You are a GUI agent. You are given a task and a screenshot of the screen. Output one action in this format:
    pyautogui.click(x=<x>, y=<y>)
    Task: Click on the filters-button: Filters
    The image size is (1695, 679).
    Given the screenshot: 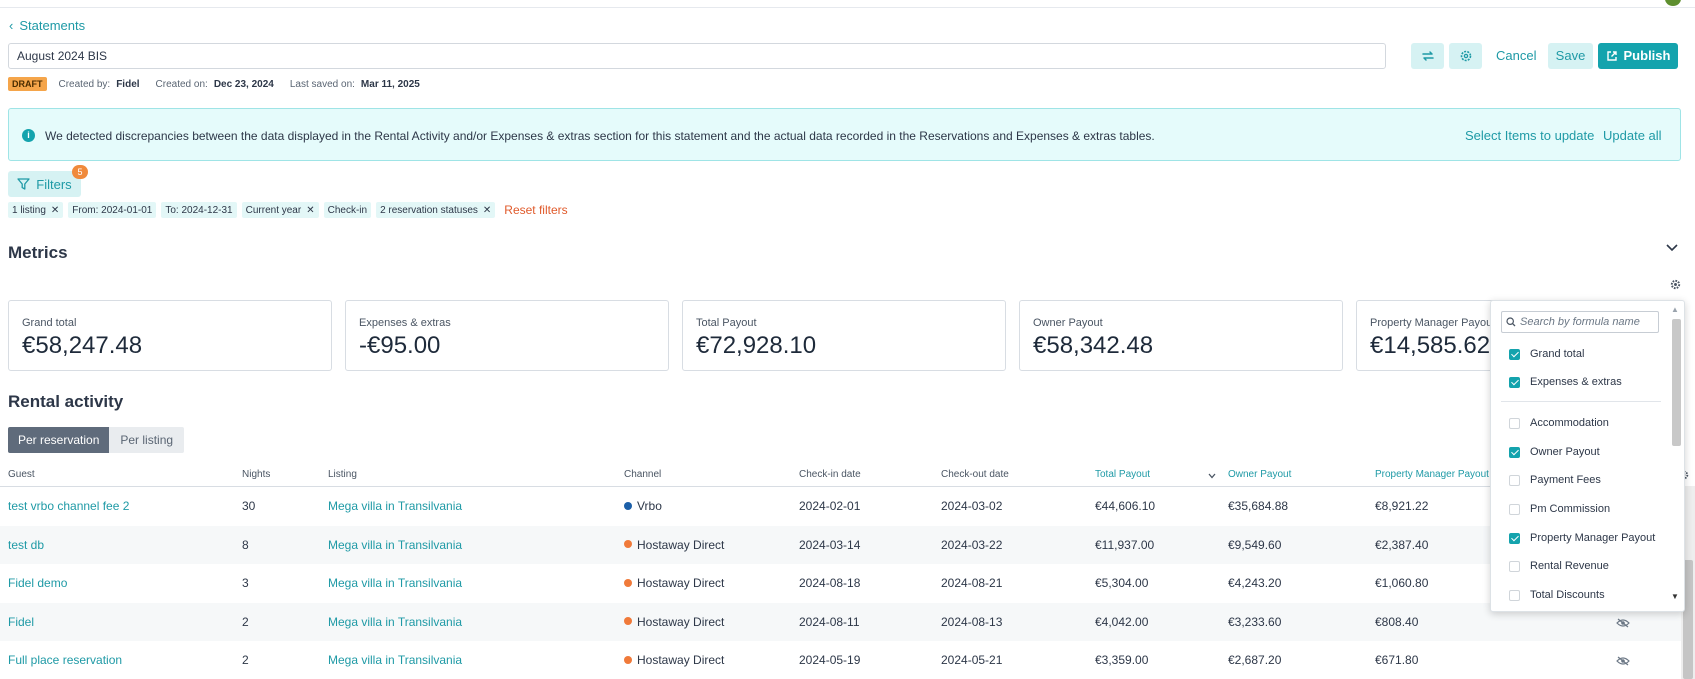 What is the action you would take?
    pyautogui.click(x=44, y=184)
    